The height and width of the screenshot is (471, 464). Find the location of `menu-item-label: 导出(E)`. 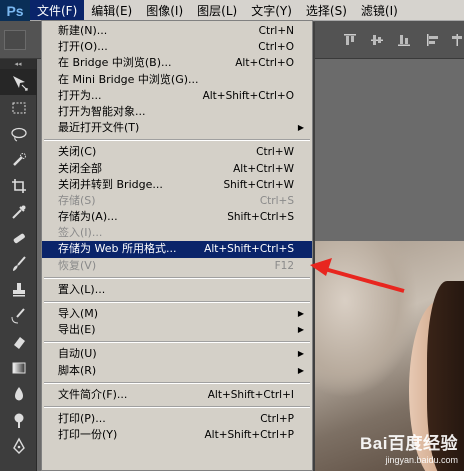

menu-item-label: 导出(E) is located at coordinates (77, 330).